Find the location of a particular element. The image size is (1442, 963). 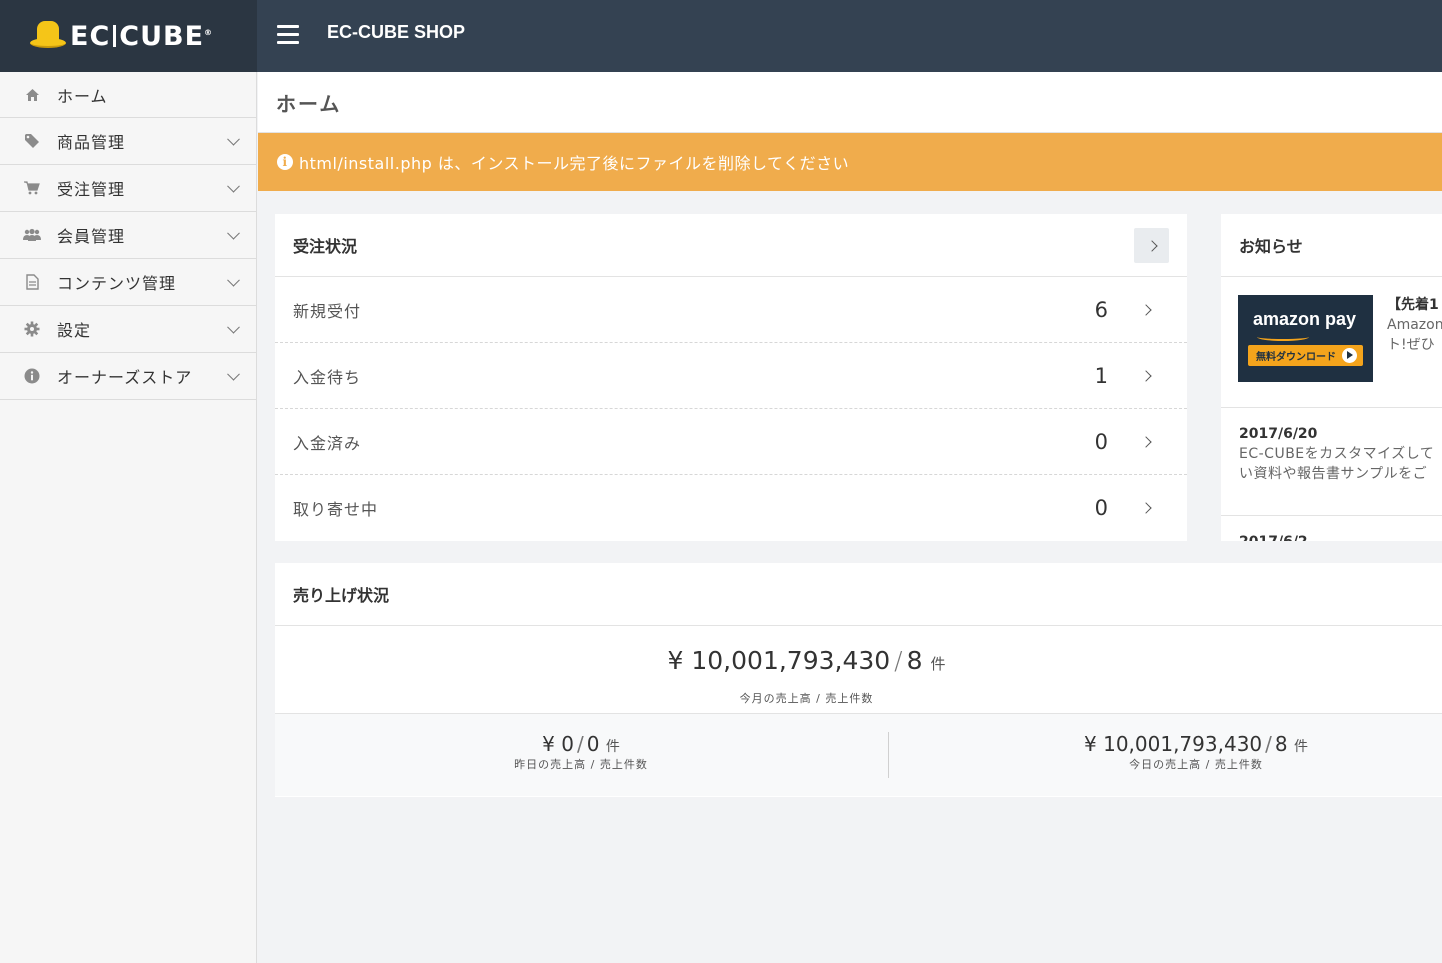

info-icon: i is located at coordinates (285, 162).